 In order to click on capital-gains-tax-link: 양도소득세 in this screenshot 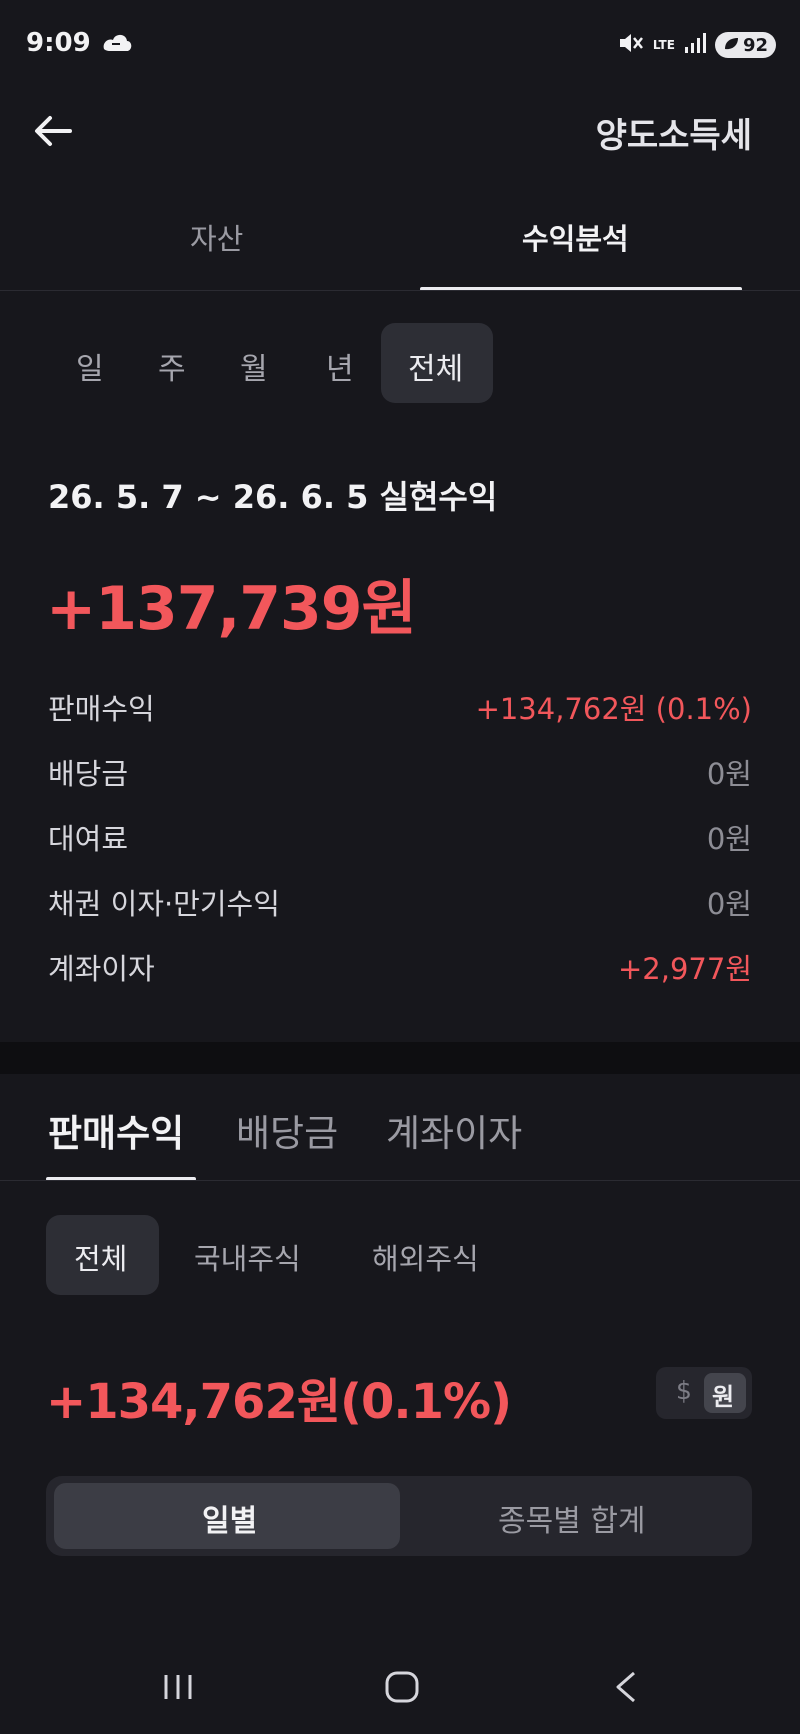, I will do `click(674, 132)`.